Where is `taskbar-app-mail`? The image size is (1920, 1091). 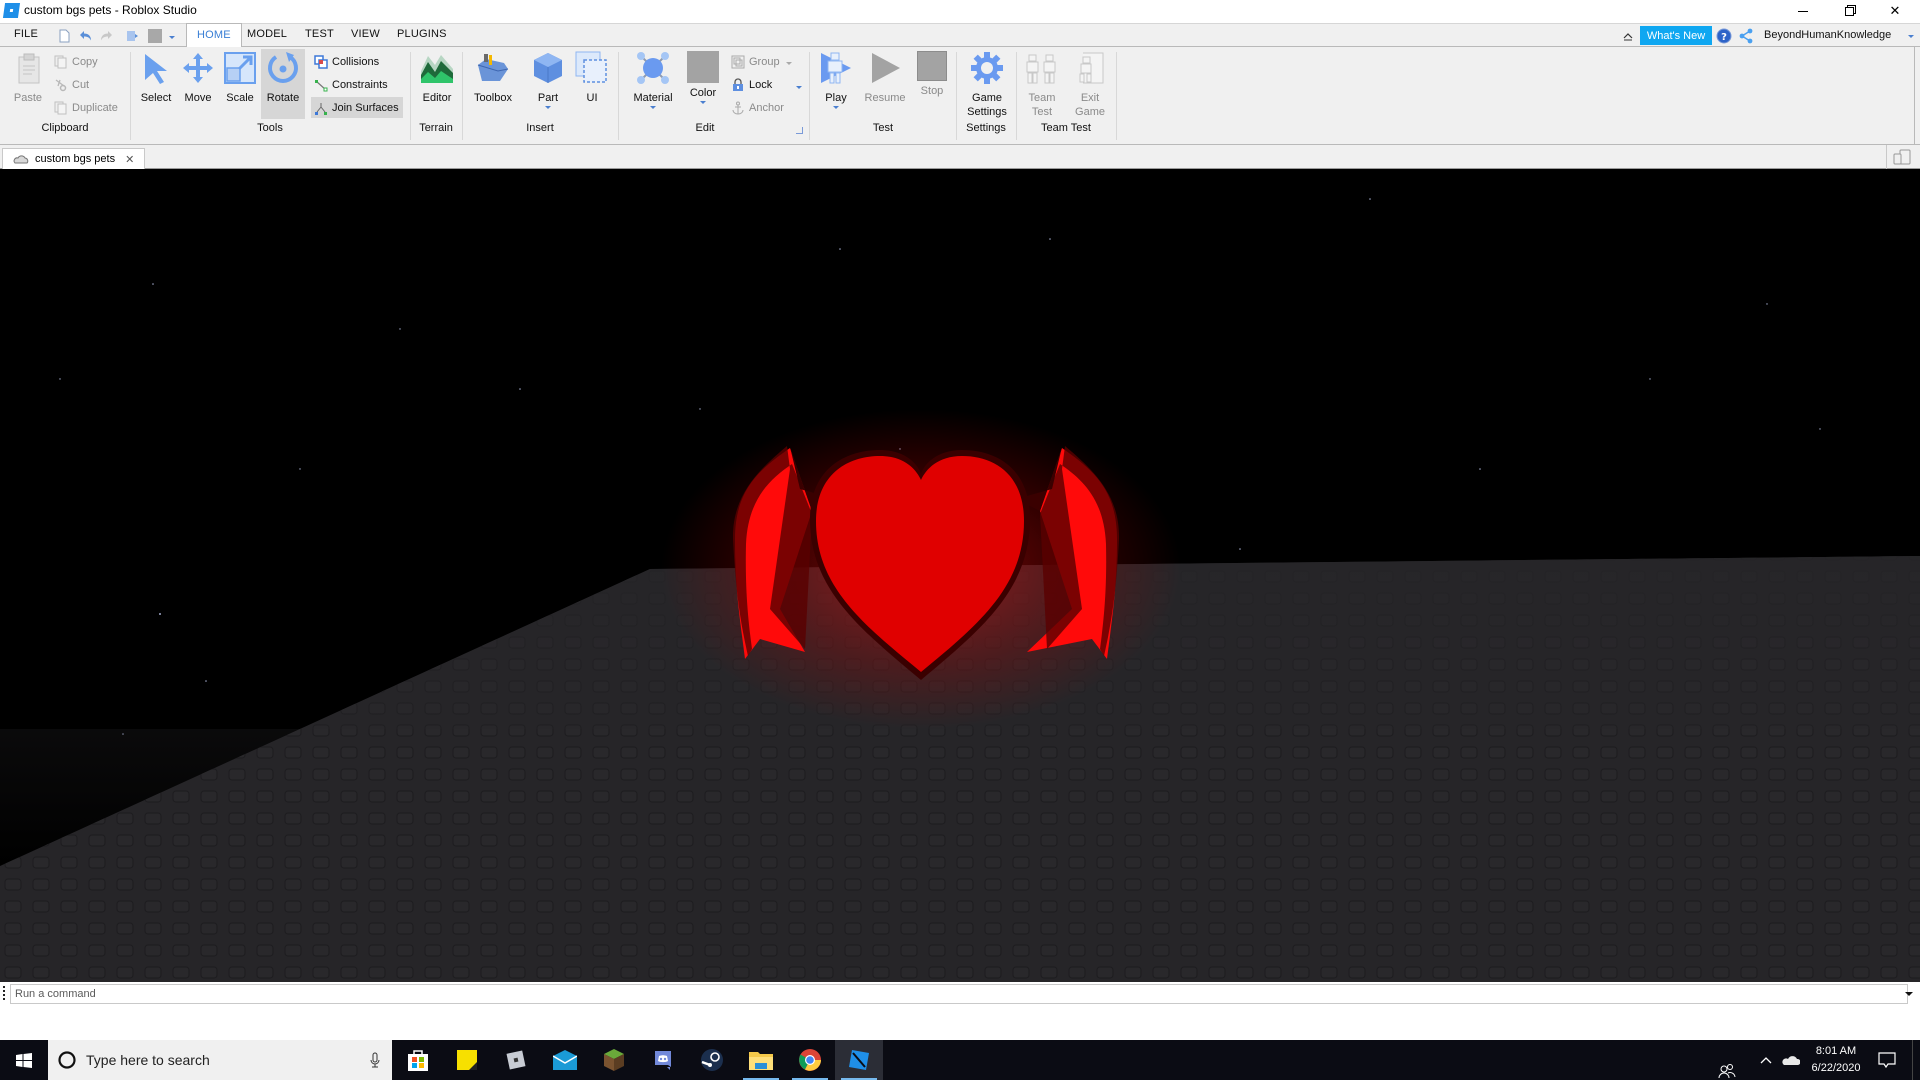 taskbar-app-mail is located at coordinates (565, 1060).